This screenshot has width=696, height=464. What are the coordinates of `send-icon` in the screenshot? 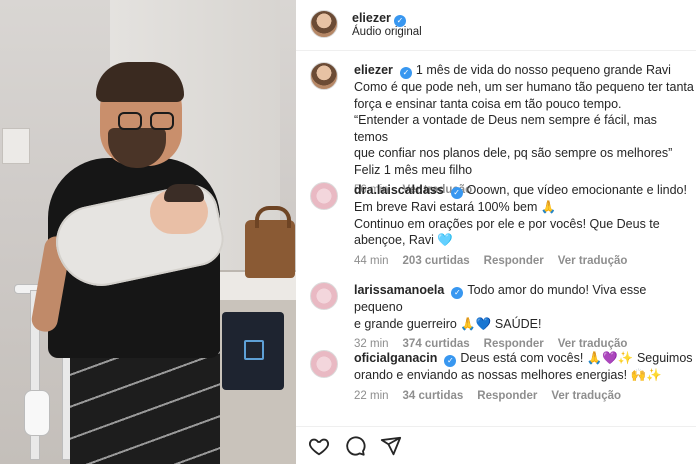 It's located at (391, 446).